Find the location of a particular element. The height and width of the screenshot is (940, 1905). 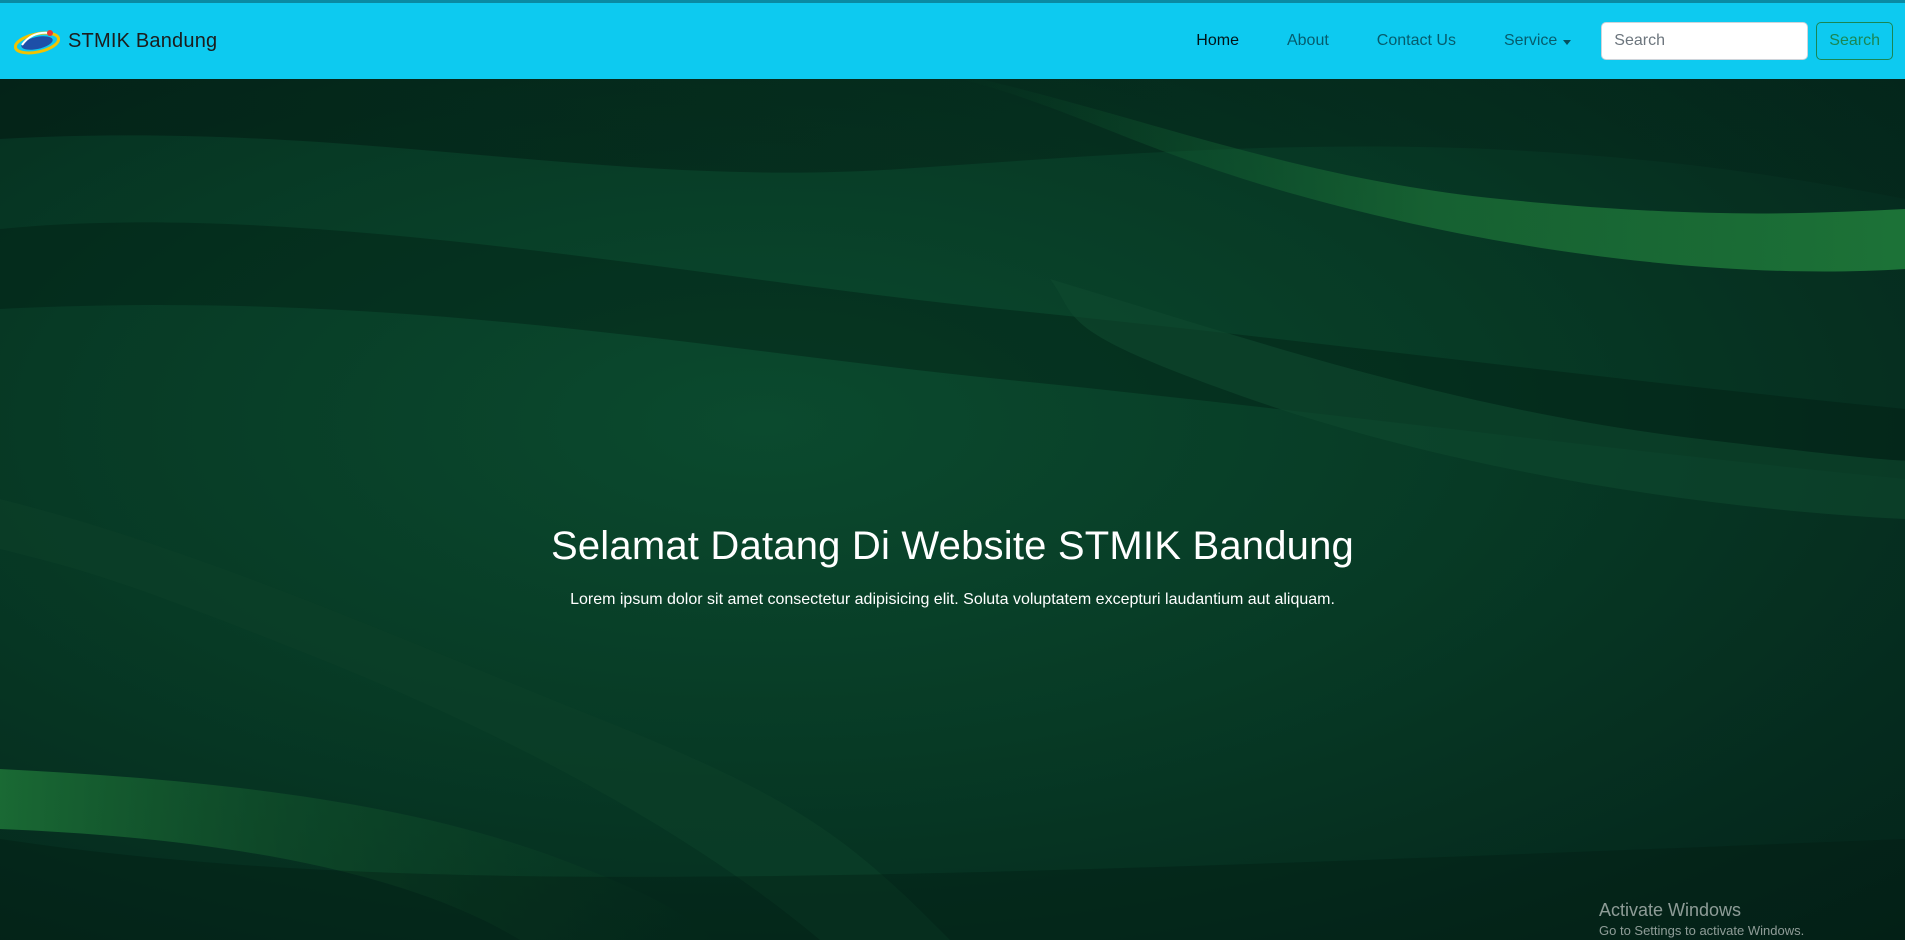

search-input is located at coordinates (1705, 41).